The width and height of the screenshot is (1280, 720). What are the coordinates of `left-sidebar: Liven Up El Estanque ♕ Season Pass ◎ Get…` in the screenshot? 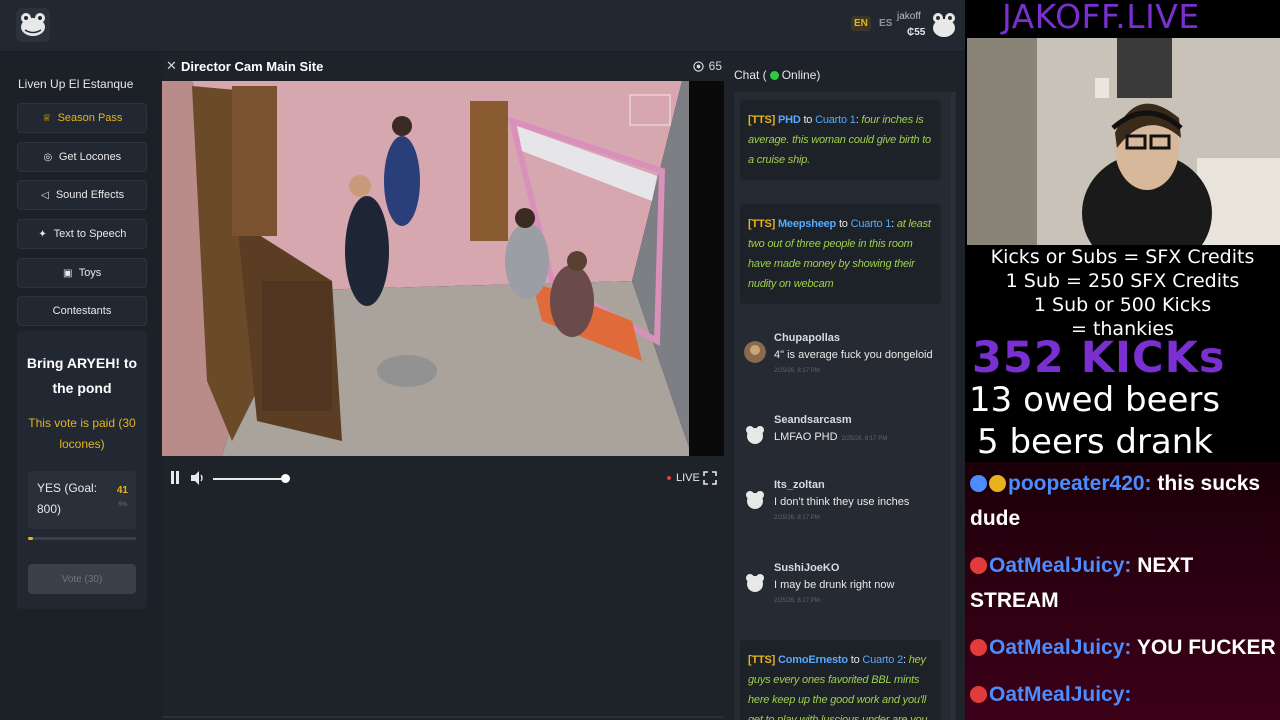 It's located at (81, 386).